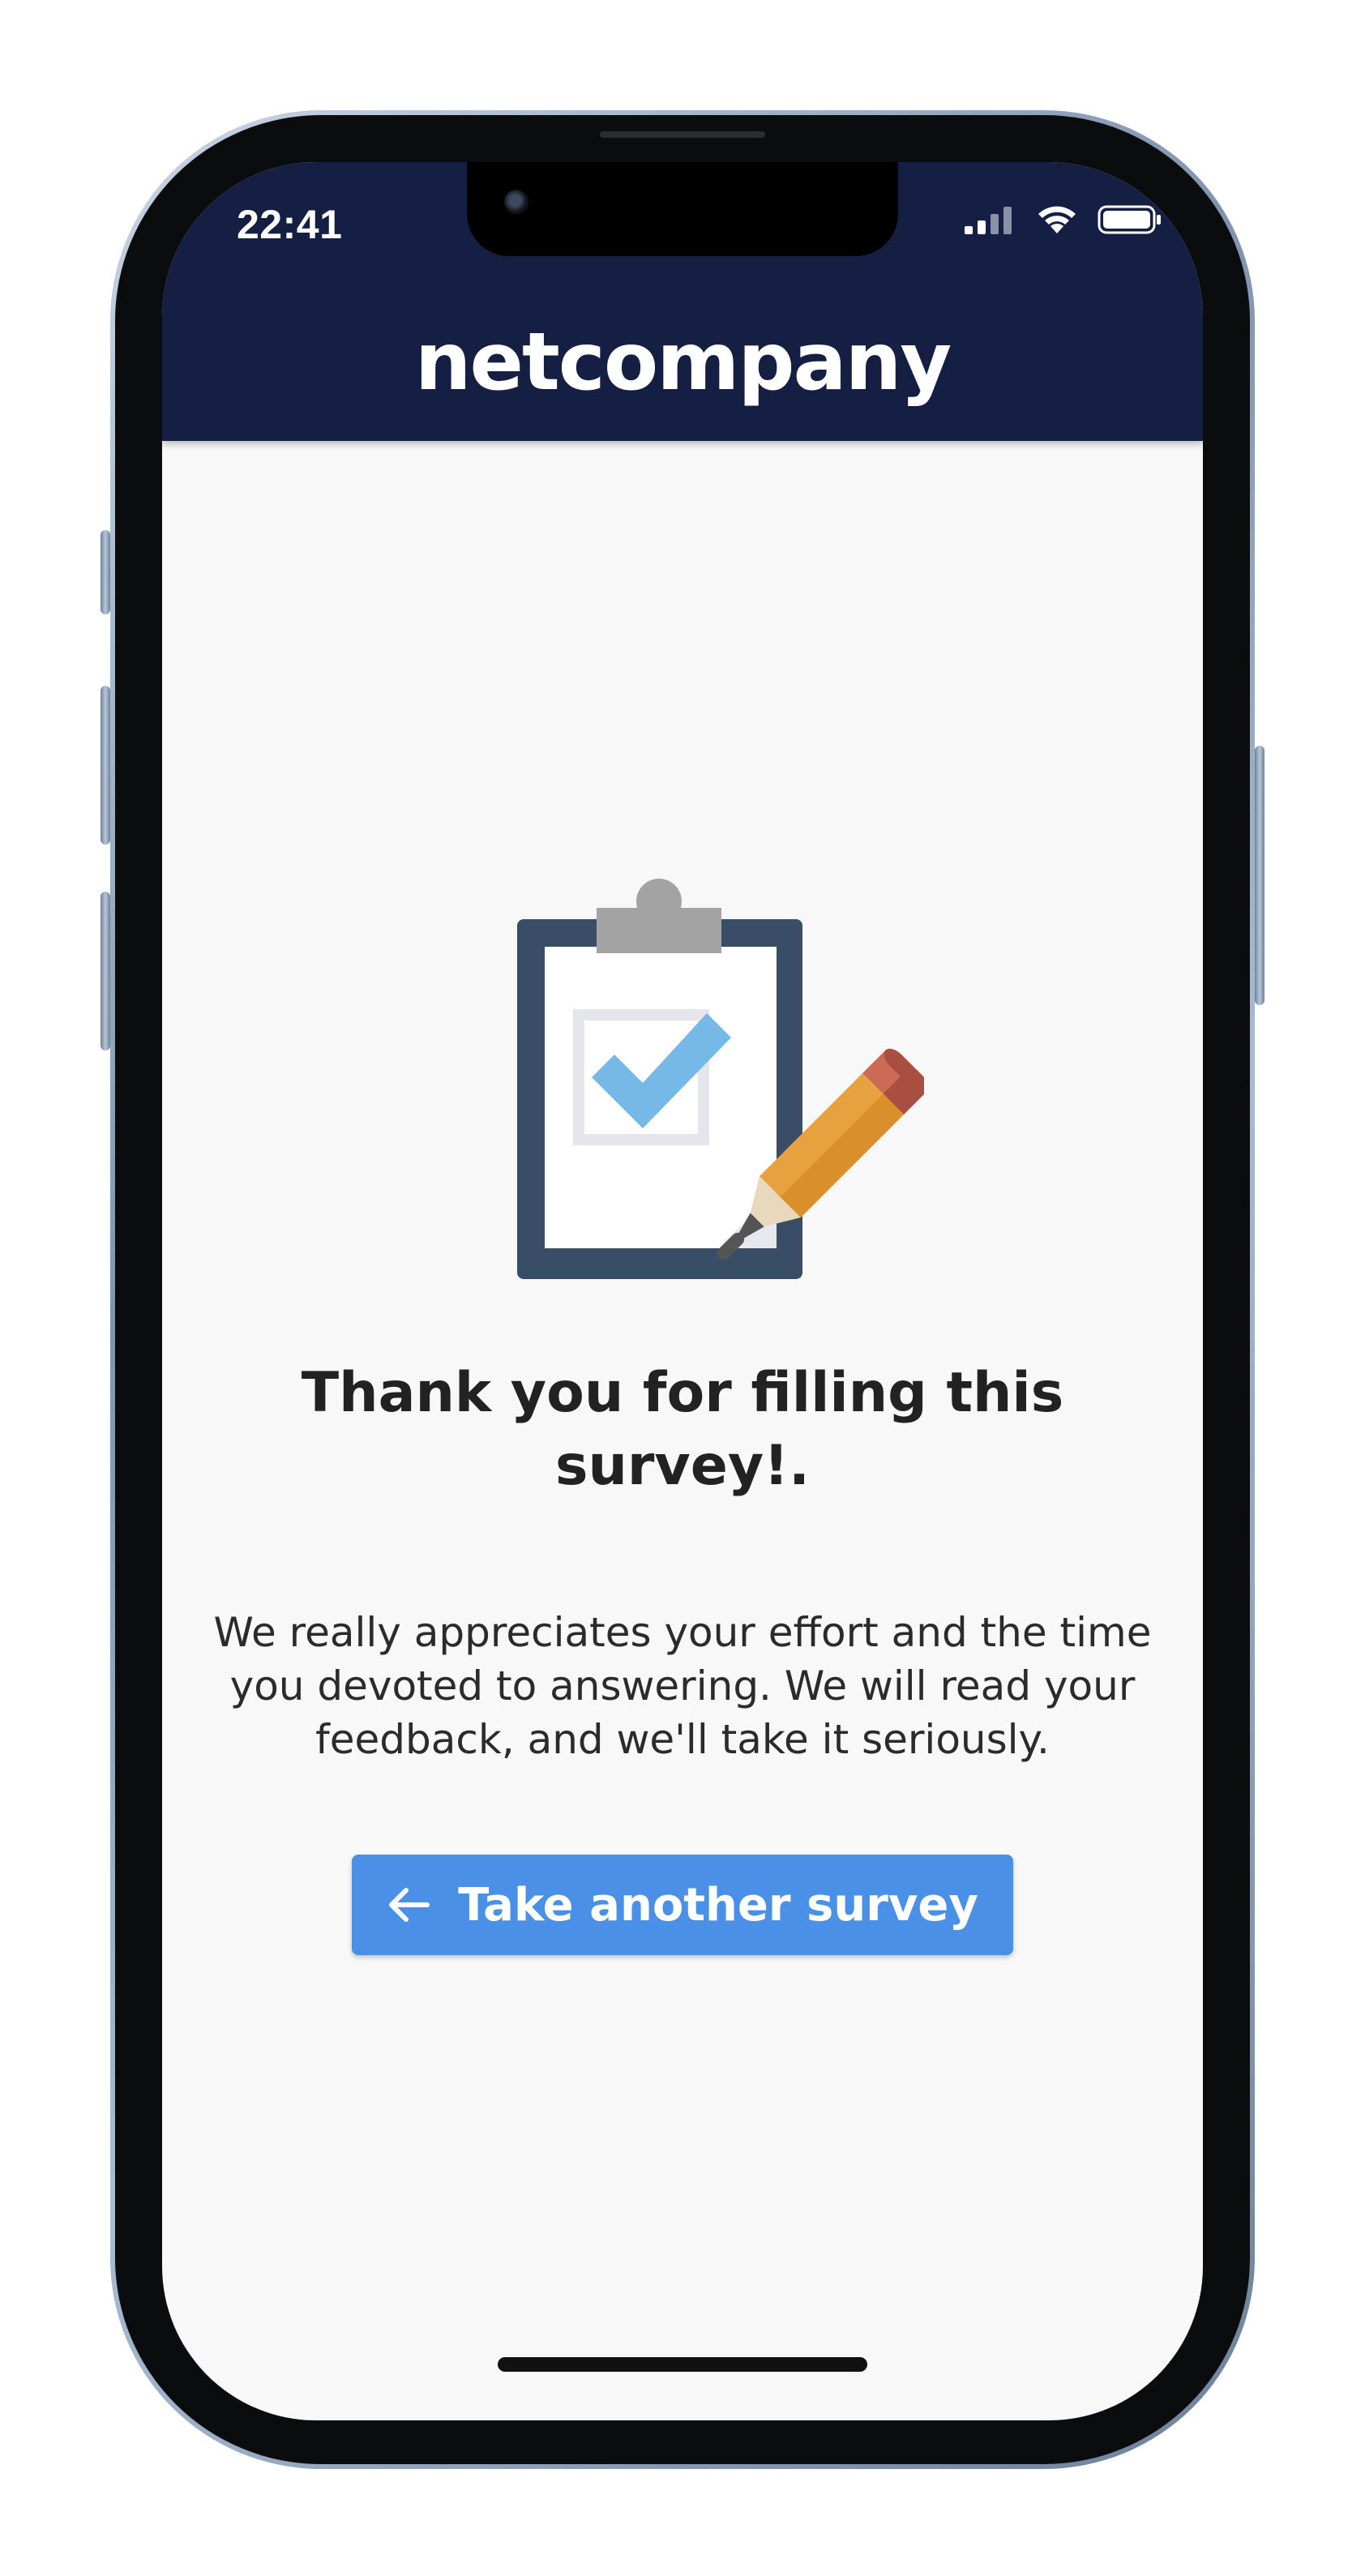  What do you see at coordinates (683, 362) in the screenshot?
I see `brand-logo: netcompany` at bounding box center [683, 362].